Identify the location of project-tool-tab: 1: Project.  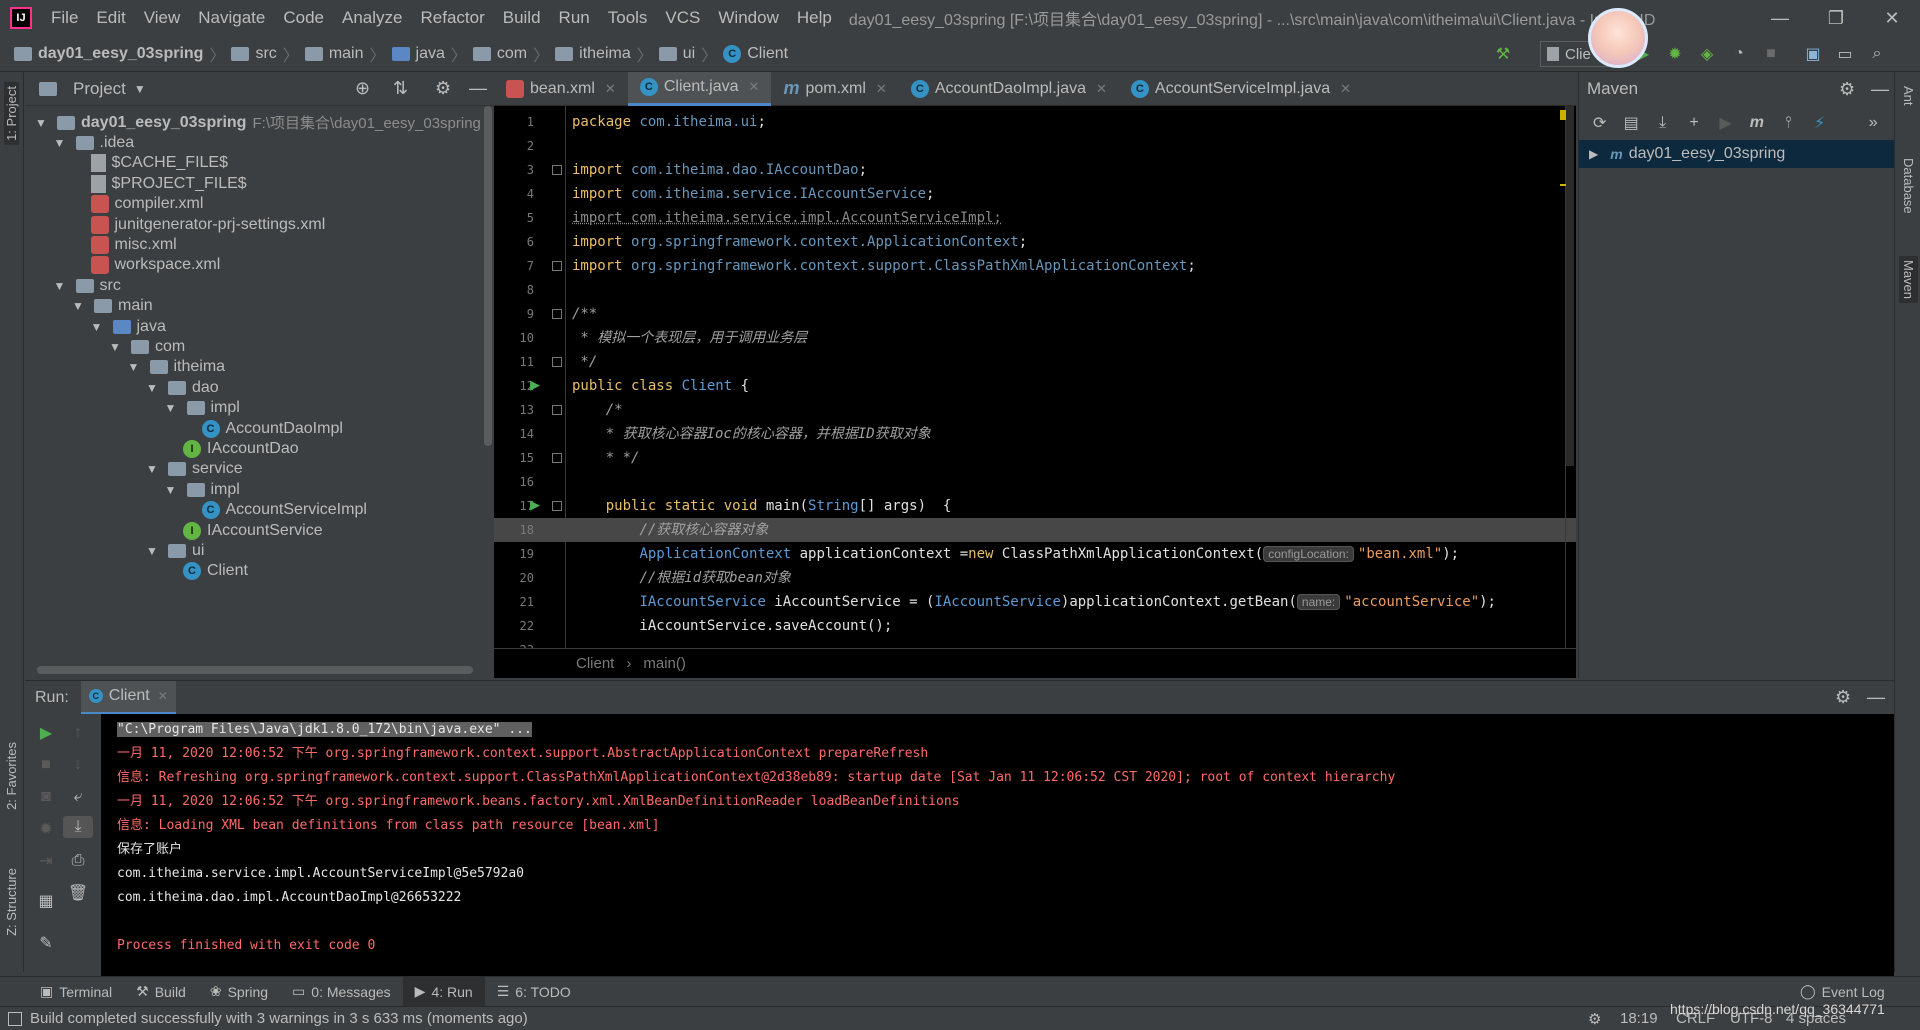
(11, 113).